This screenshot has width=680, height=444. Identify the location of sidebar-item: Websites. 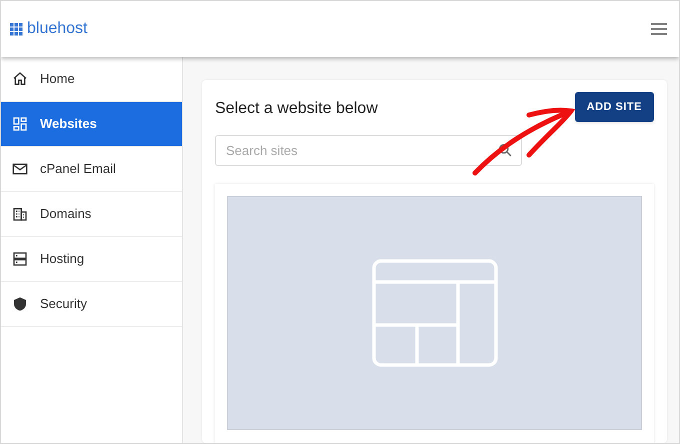
(91, 124).